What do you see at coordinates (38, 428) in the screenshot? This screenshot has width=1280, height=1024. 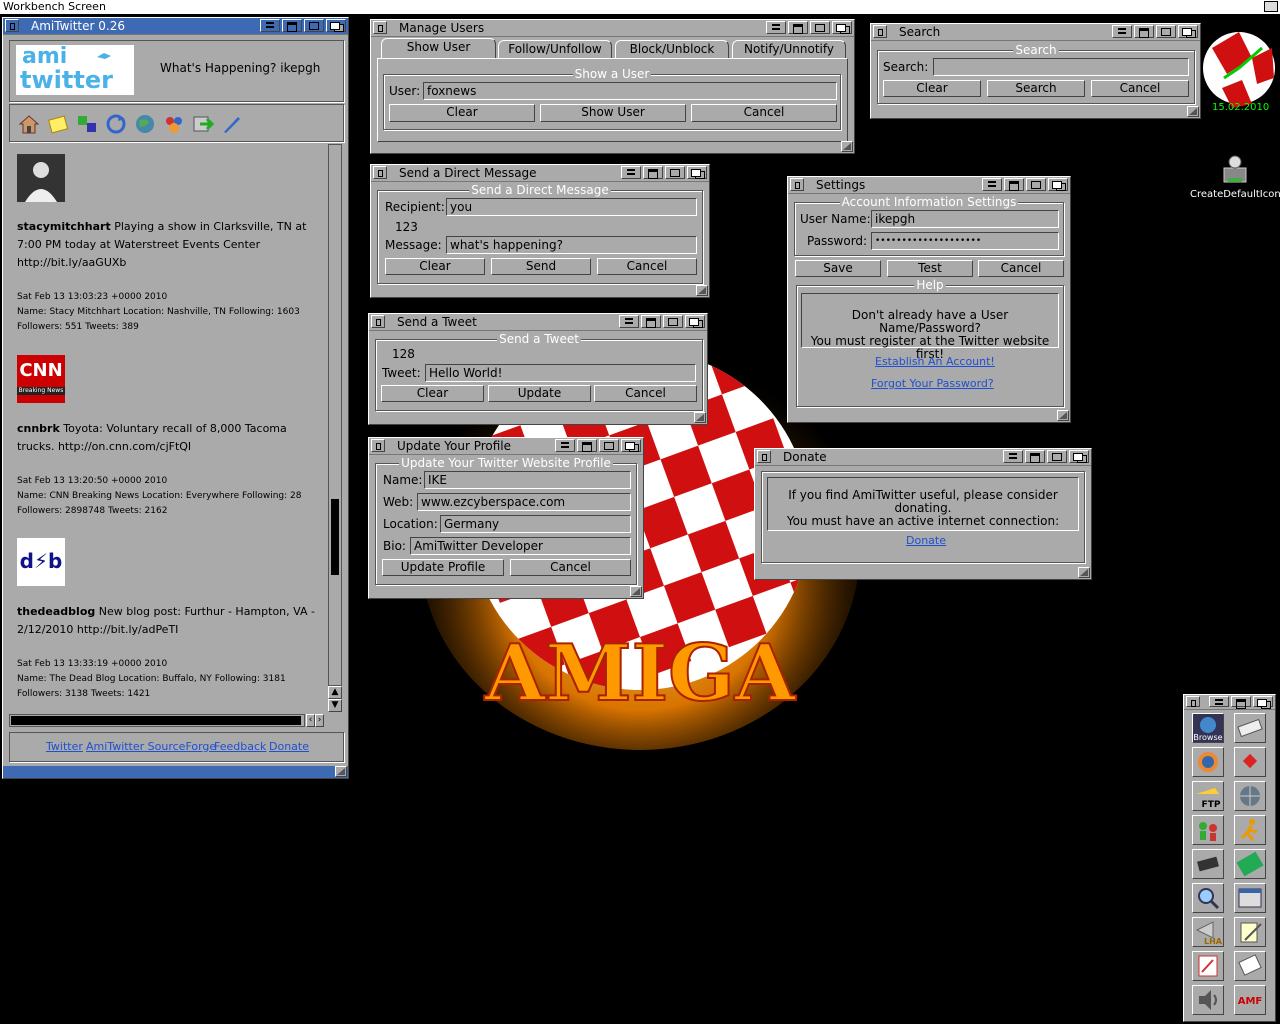 I see `tweet-user: cnnbrk` at bounding box center [38, 428].